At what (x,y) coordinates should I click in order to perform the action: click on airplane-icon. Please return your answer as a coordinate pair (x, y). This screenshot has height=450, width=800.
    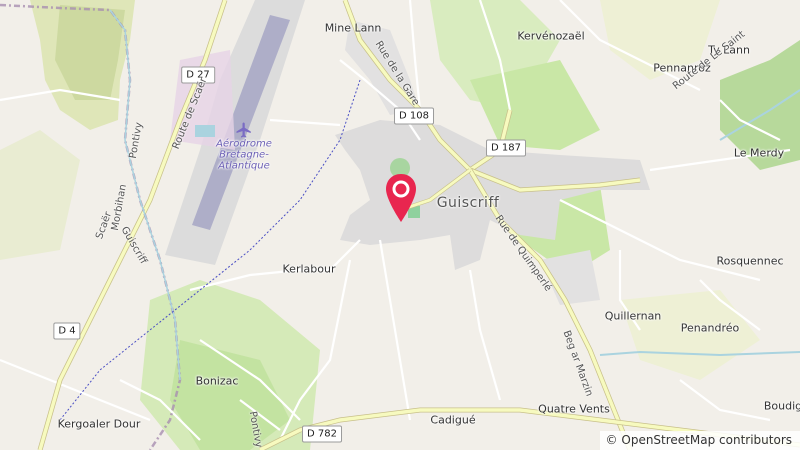
    Looking at the image, I should click on (243, 130).